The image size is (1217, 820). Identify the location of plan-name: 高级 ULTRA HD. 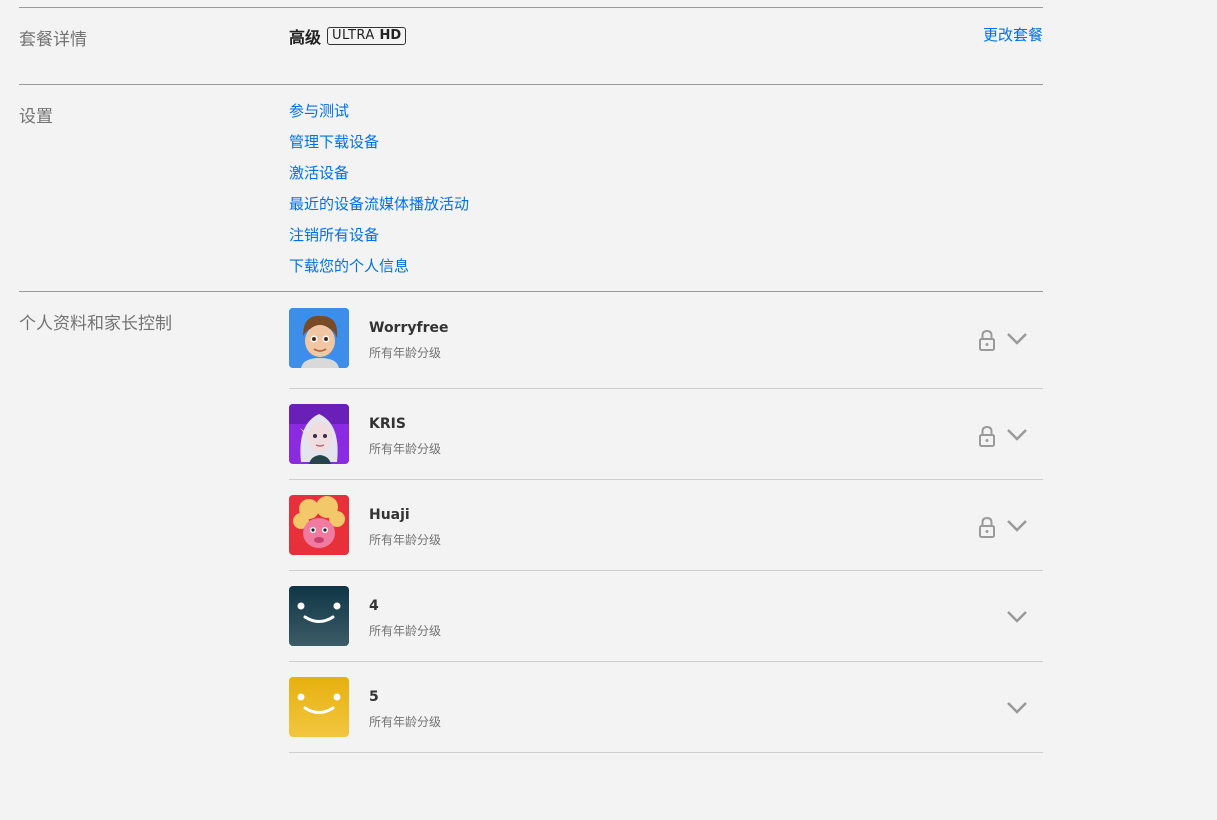
(348, 36).